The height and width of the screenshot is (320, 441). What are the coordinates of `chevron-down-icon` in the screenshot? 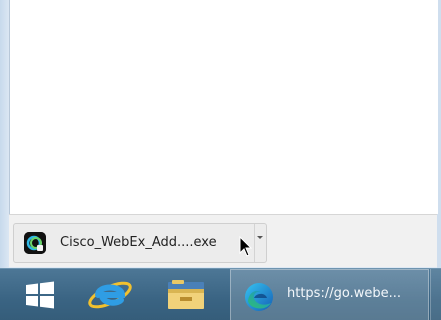 It's located at (260, 237).